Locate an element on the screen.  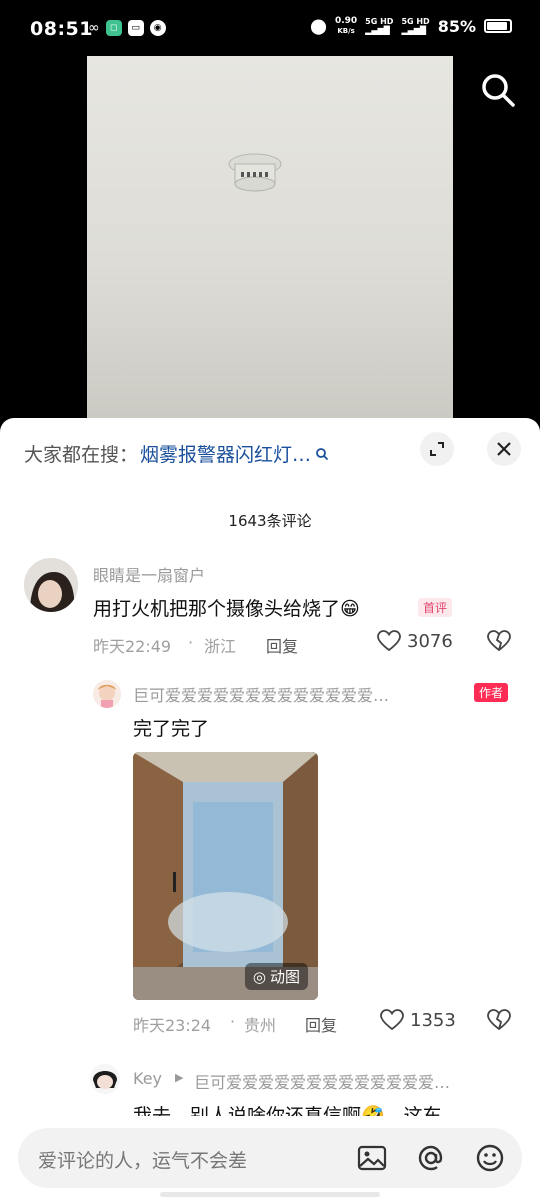
like-button: 1353 is located at coordinates (418, 1020).